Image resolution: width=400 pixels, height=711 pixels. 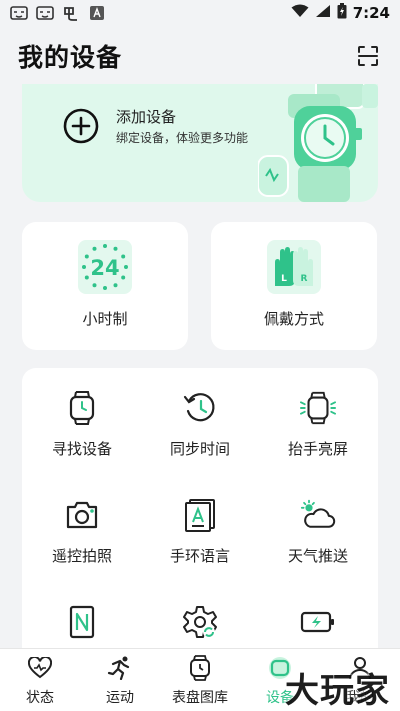 I want to click on nav-item-sport: 运动, so click(x=120, y=680).